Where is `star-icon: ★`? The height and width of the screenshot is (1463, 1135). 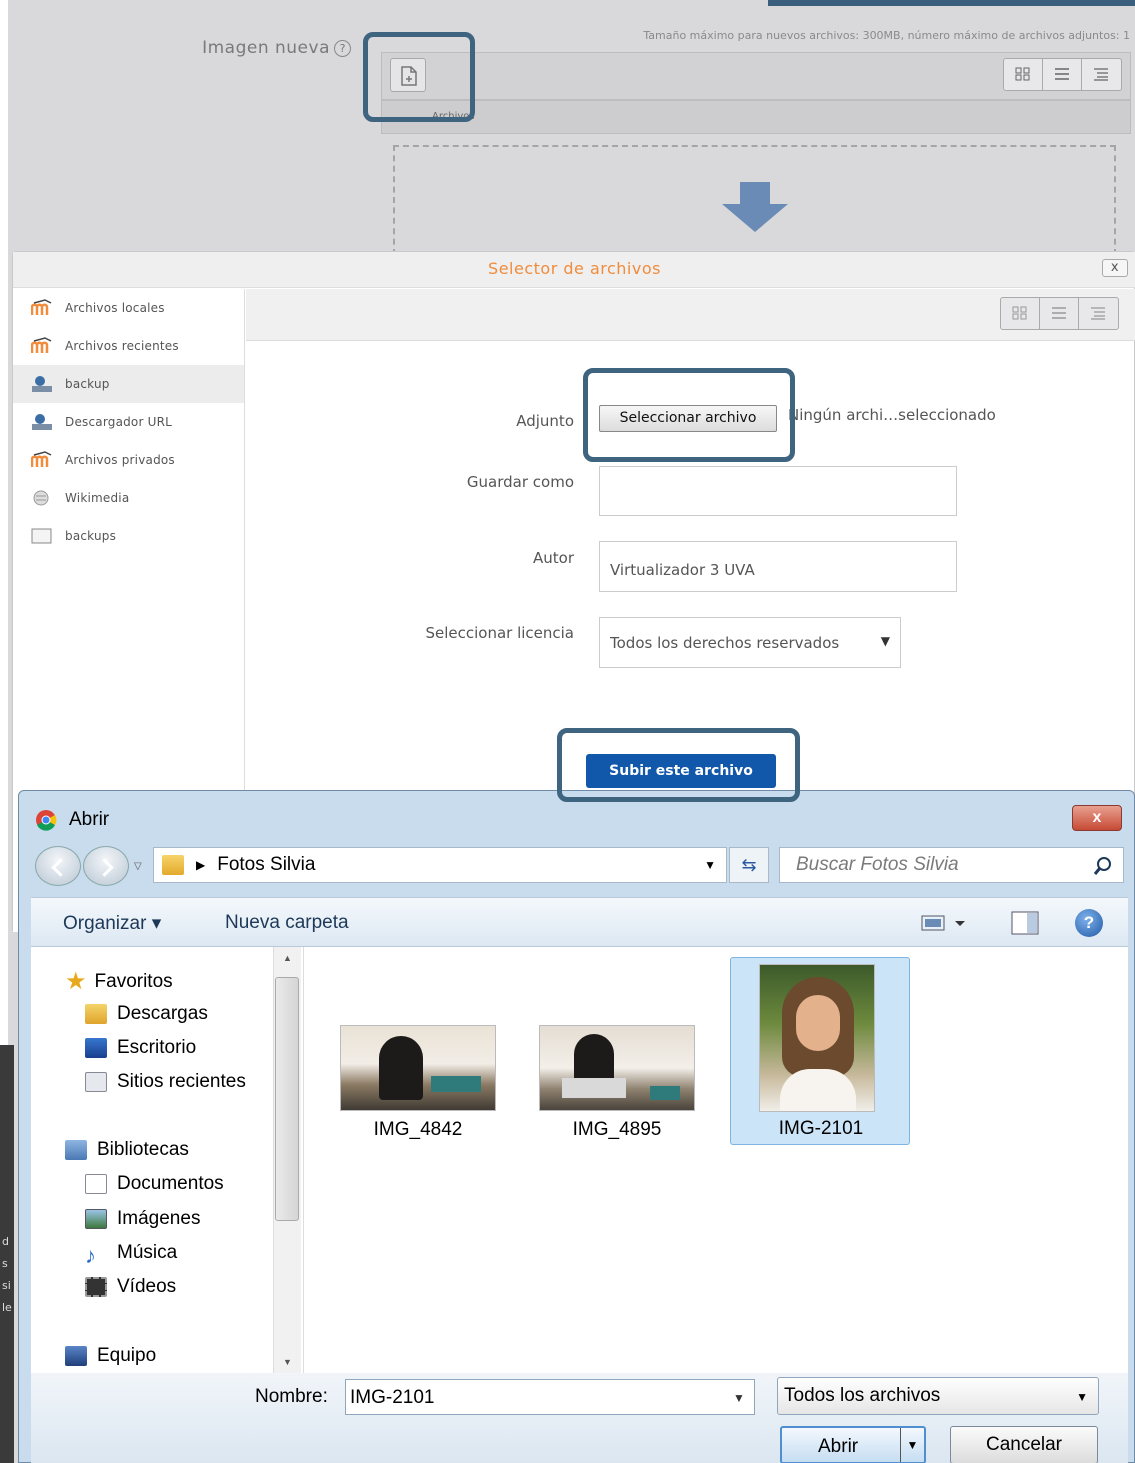 star-icon: ★ is located at coordinates (76, 981).